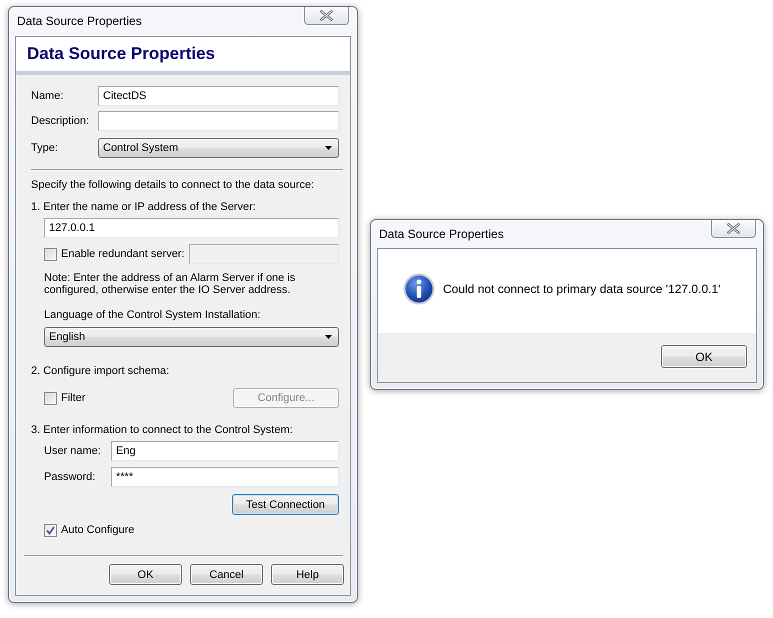 This screenshot has width=773, height=618. I want to click on field-label: Password:, so click(70, 477).